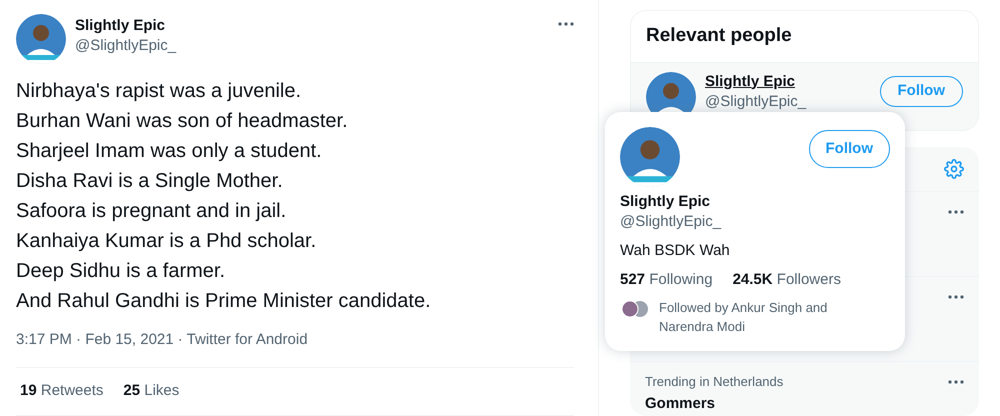 The height and width of the screenshot is (416, 1000). Describe the element at coordinates (182, 121) in the screenshot. I see `tweet-text-line: Burhan Wani was son of headmaster.` at that location.